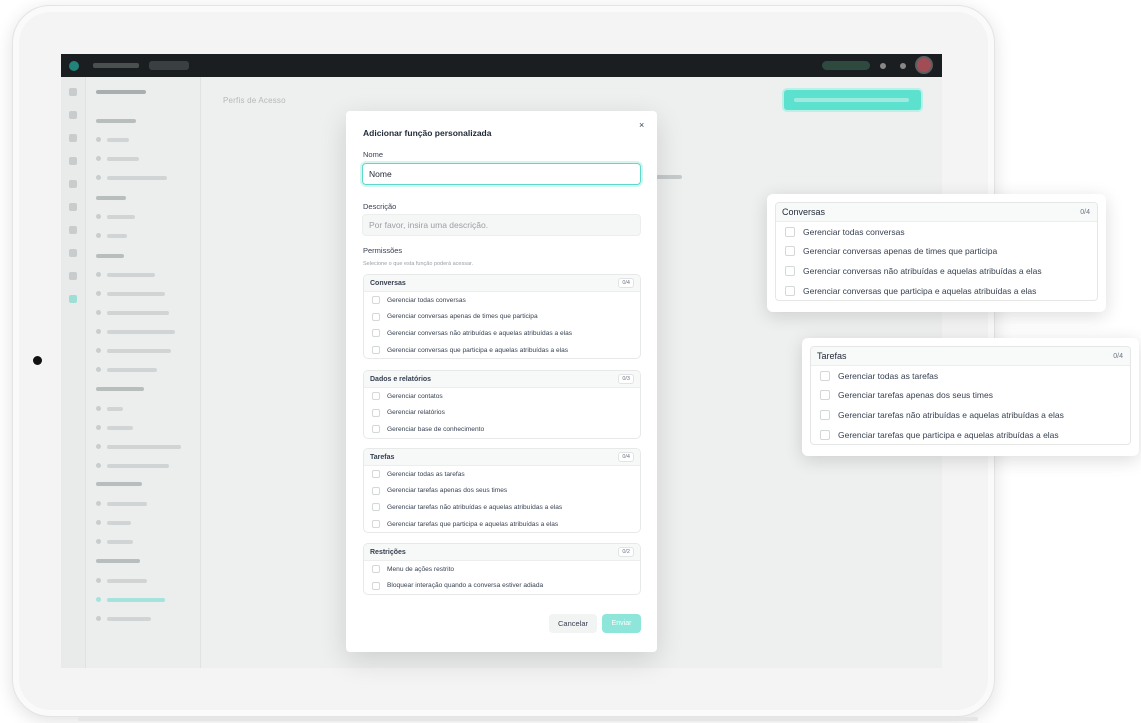 This screenshot has width=1141, height=723. I want to click on group-header: Conversas 0/4, so click(502, 283).